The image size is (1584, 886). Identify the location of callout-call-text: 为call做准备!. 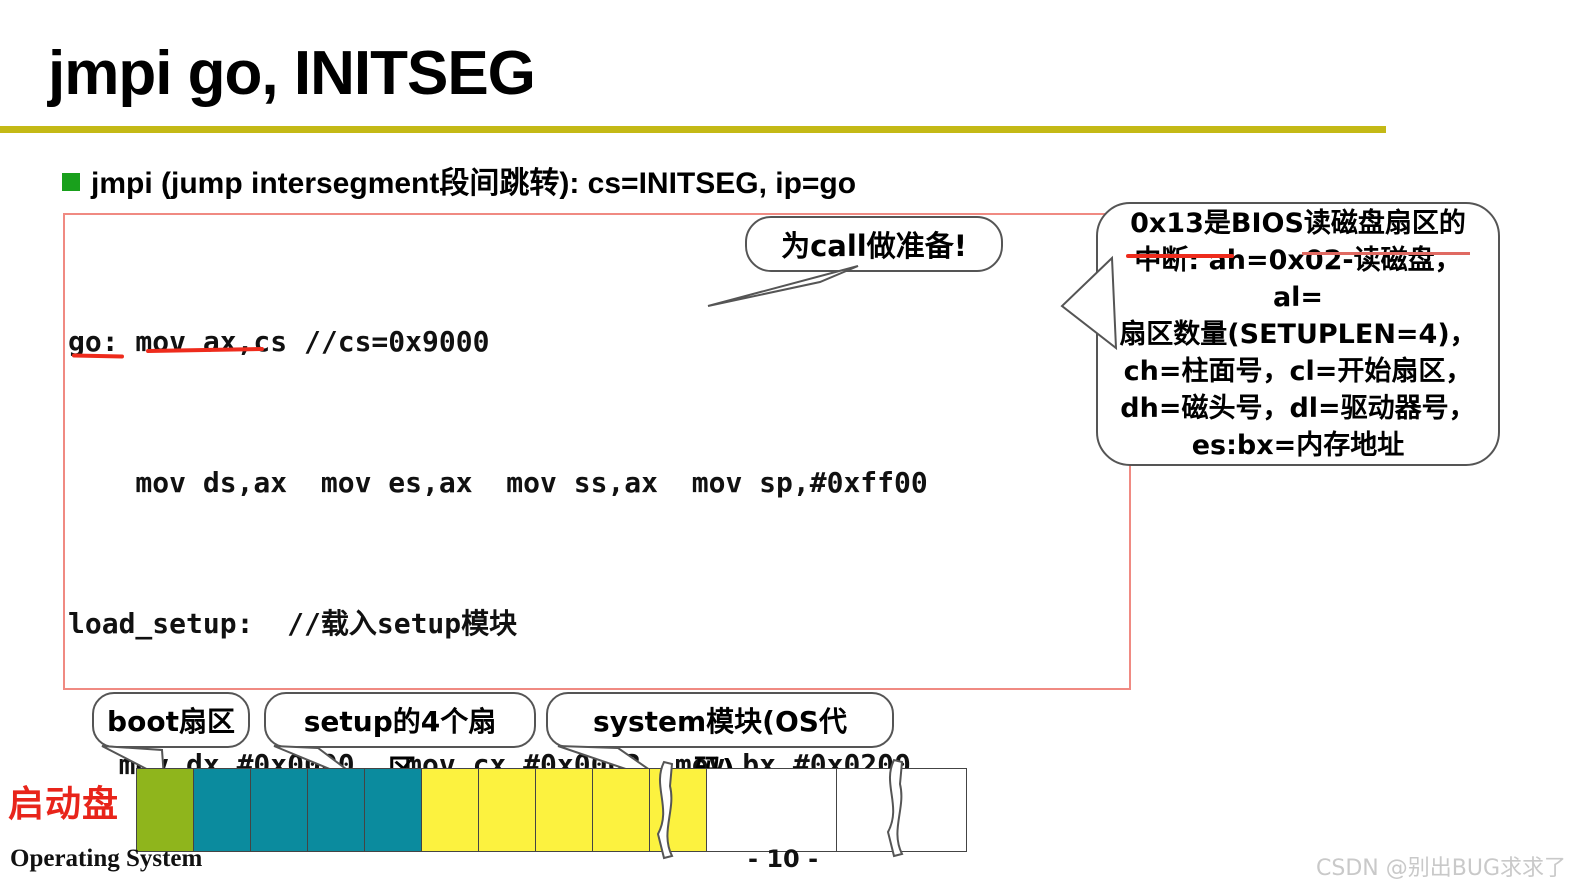
(874, 246).